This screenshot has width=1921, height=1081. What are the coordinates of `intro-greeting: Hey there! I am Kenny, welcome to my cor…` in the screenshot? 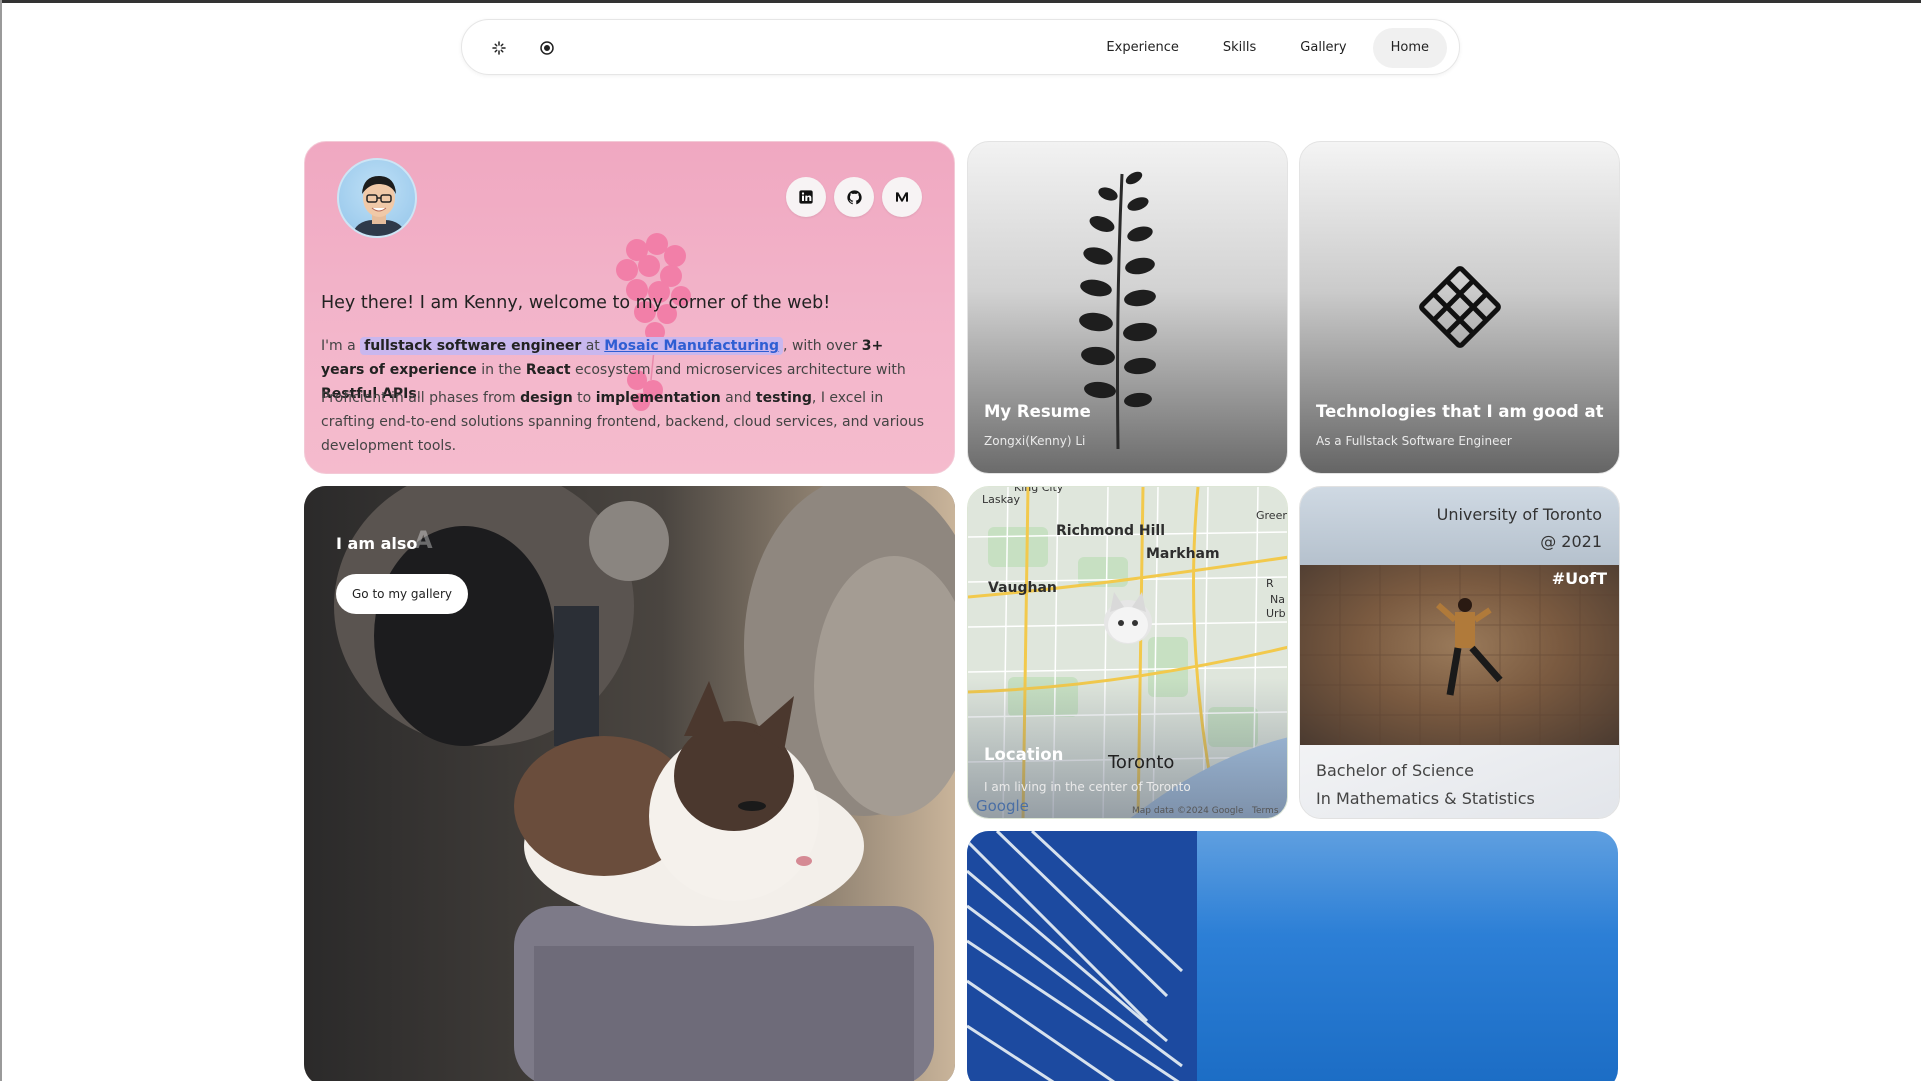 It's located at (576, 303).